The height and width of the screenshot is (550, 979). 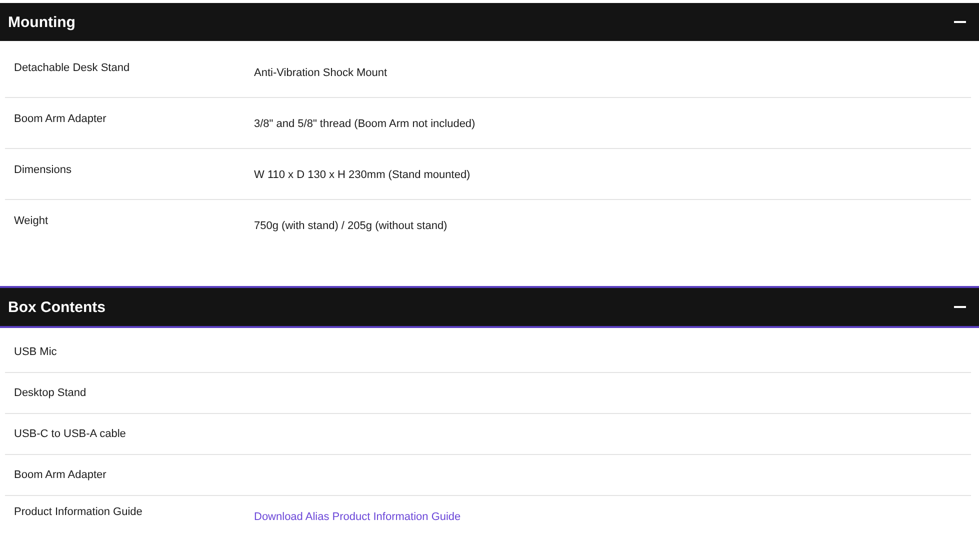 What do you see at coordinates (35, 352) in the screenshot?
I see `spec-label: USB Mic` at bounding box center [35, 352].